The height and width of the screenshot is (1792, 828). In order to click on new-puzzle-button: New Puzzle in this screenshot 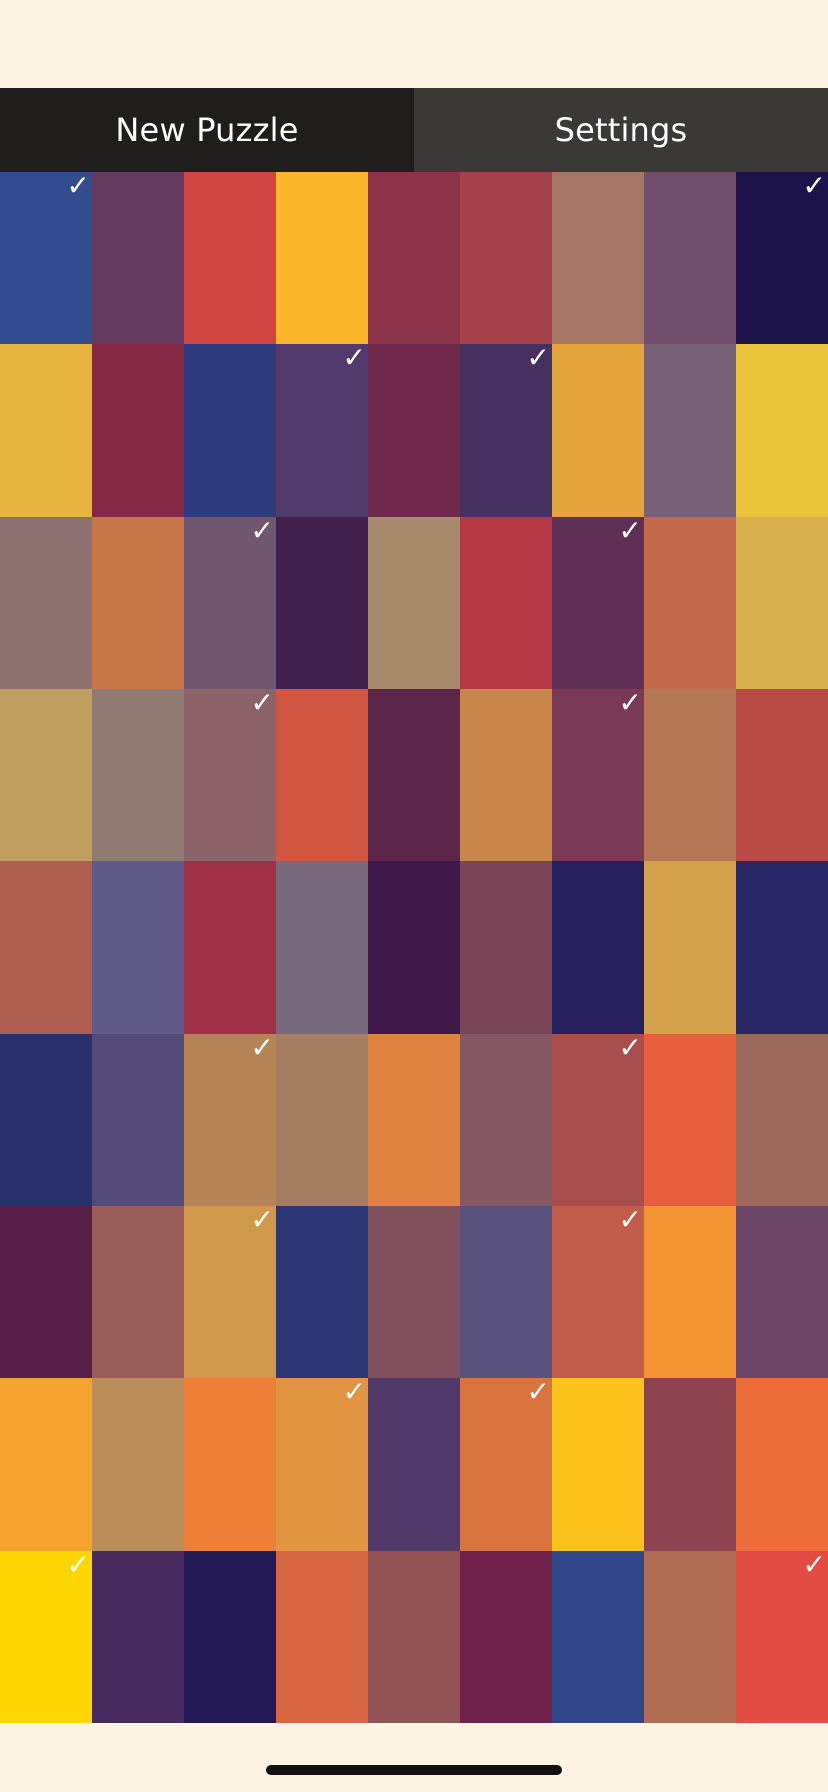, I will do `click(207, 130)`.